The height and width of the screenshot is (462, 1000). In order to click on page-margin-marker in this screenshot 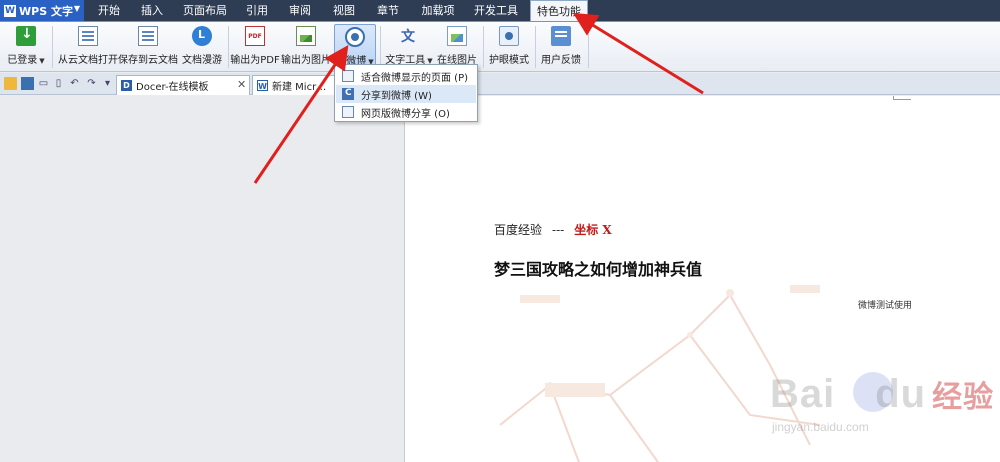, I will do `click(902, 98)`.